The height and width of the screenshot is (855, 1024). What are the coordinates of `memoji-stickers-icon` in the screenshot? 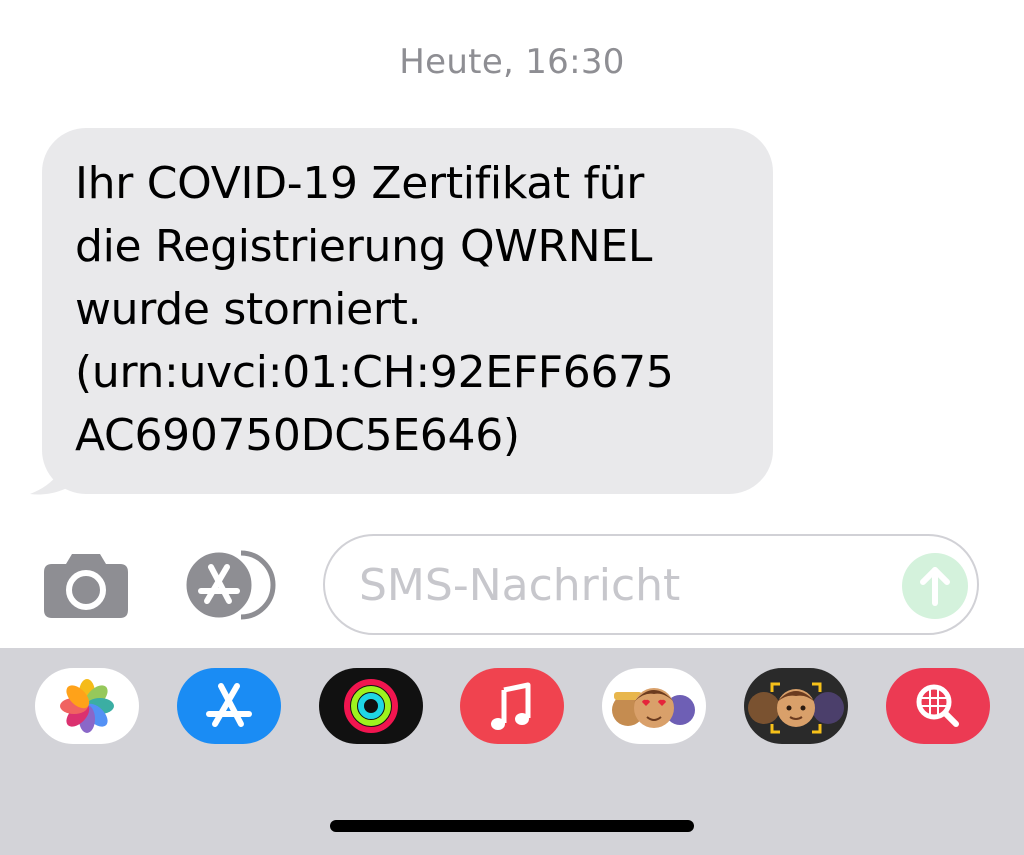 It's located at (653, 708).